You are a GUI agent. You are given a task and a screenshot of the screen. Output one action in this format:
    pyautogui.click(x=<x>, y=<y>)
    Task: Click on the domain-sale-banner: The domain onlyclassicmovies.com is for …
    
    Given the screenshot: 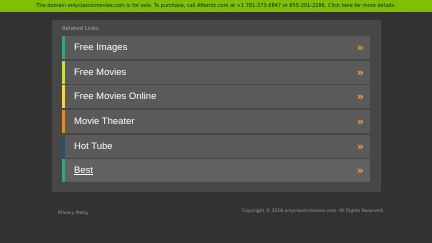 What is the action you would take?
    pyautogui.click(x=216, y=6)
    